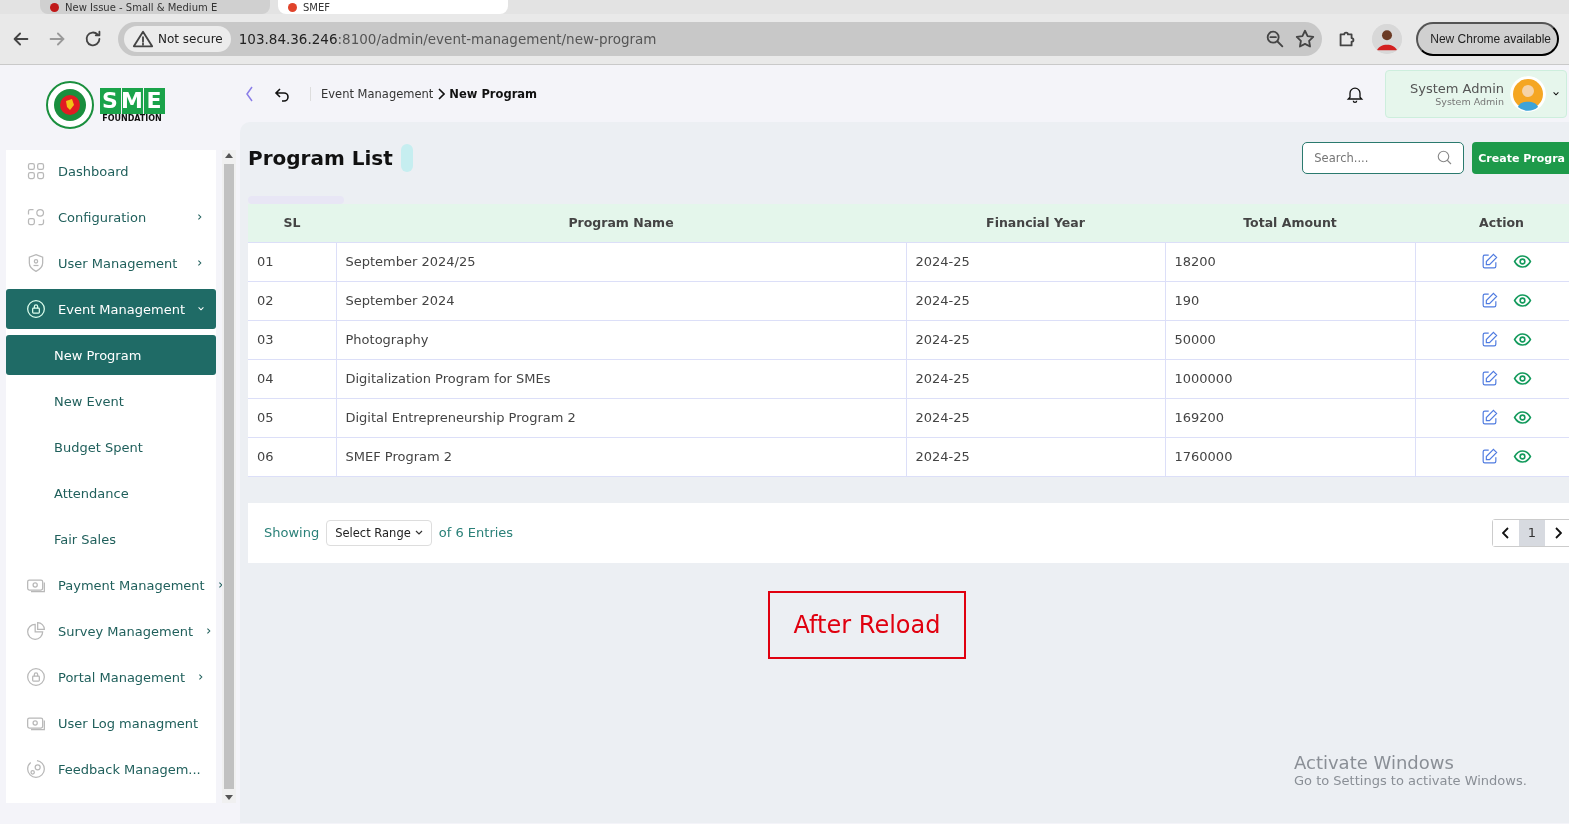 The width and height of the screenshot is (1569, 824). What do you see at coordinates (111, 631) in the screenshot?
I see `sidebar-item: Survey Management` at bounding box center [111, 631].